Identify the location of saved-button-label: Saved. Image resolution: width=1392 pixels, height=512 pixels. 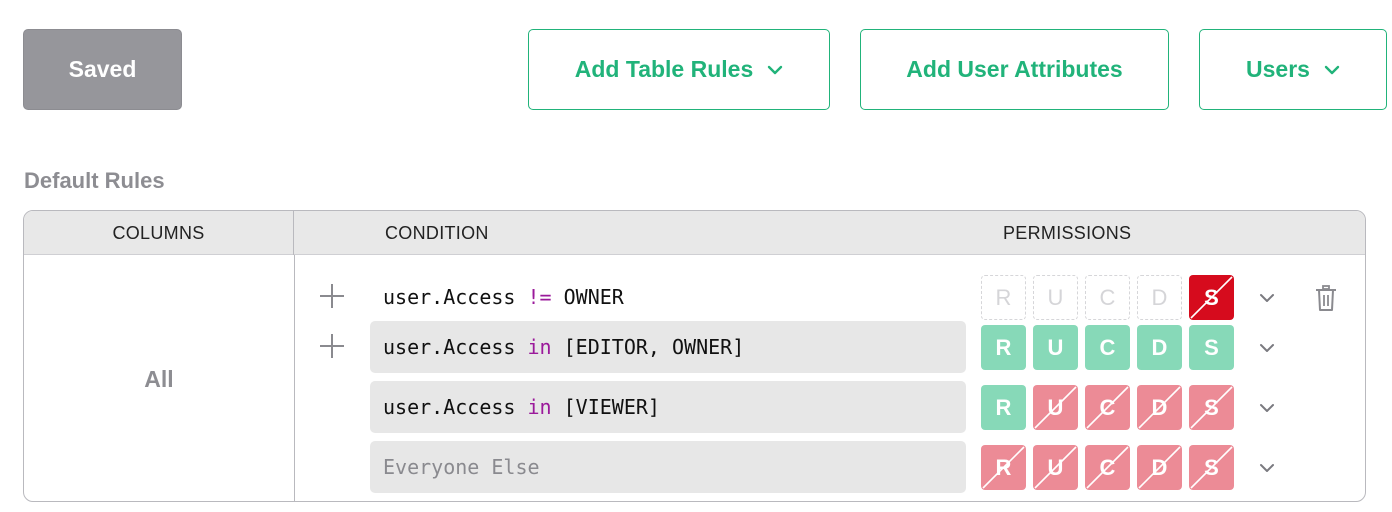
(102, 69).